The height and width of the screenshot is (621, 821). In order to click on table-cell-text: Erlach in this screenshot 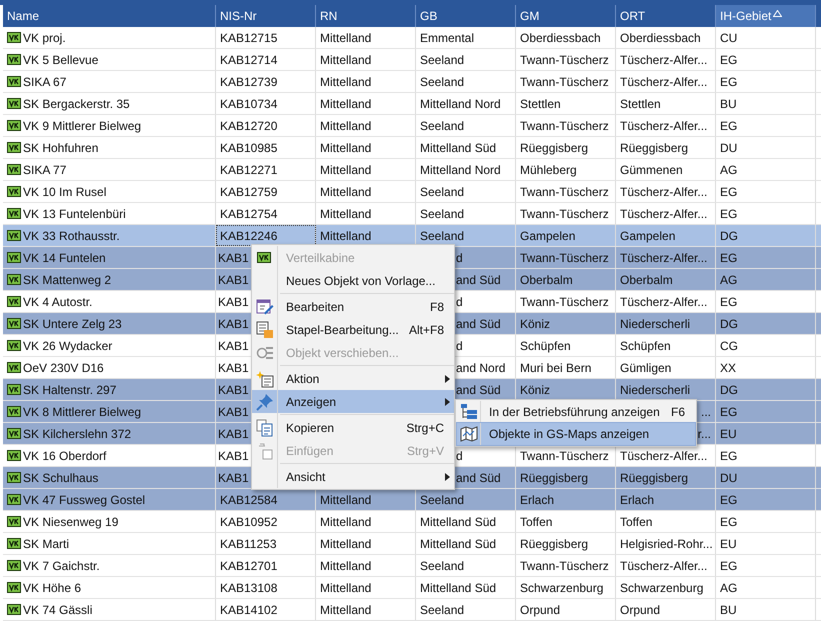, I will do `click(537, 500)`.